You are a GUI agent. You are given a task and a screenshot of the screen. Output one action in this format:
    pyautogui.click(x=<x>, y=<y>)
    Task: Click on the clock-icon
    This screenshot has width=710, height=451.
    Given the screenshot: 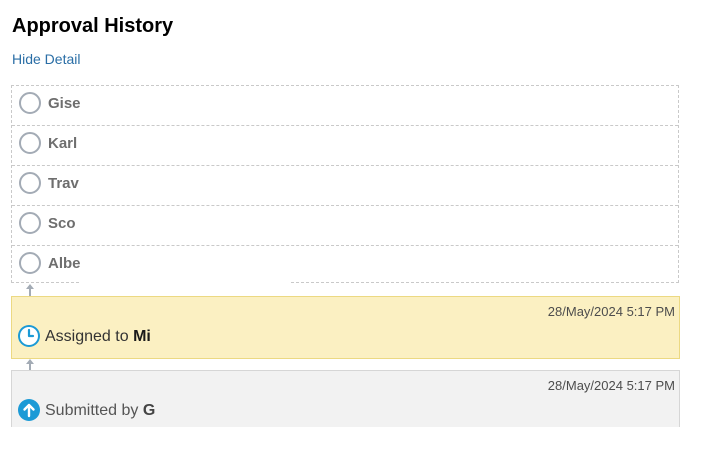 What is the action you would take?
    pyautogui.click(x=29, y=336)
    